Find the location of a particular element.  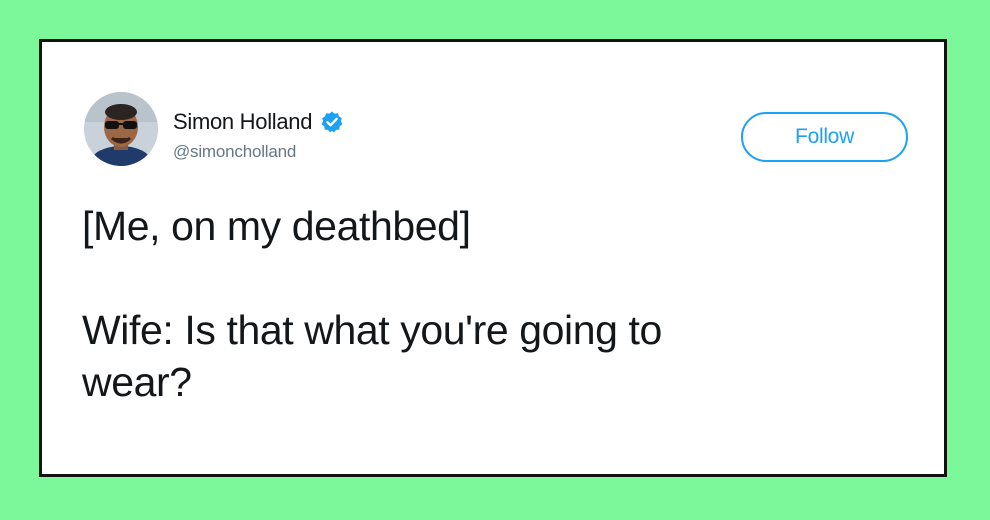

verified-badge-icon is located at coordinates (332, 122).